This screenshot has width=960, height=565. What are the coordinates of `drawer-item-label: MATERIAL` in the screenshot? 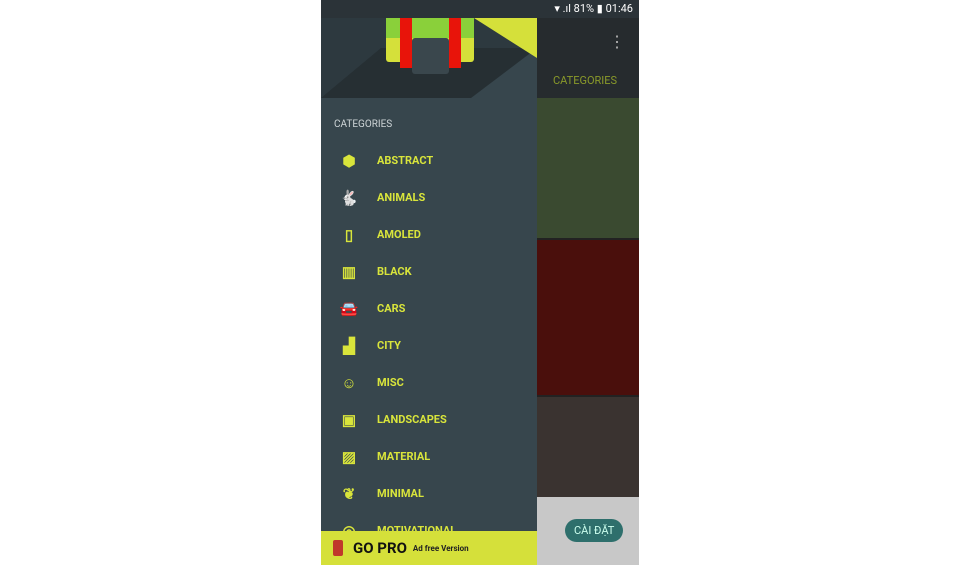 It's located at (404, 456).